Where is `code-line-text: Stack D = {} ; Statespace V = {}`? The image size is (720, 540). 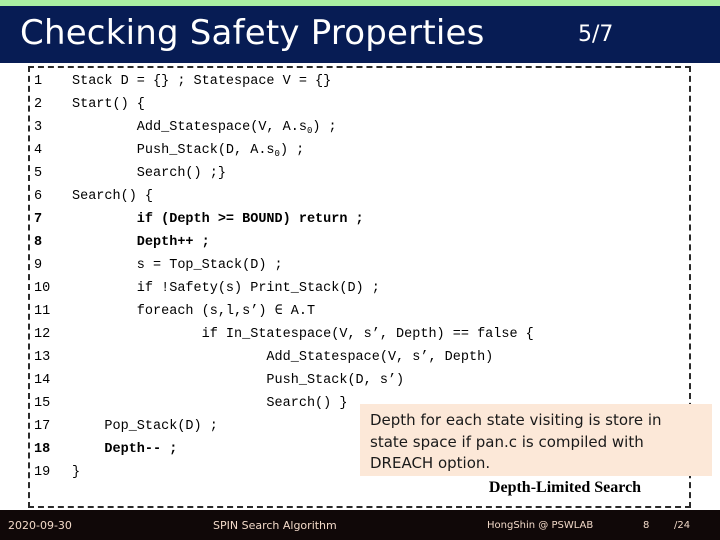
code-line-text: Stack D = {} ; Statespace V = {} is located at coordinates (202, 81).